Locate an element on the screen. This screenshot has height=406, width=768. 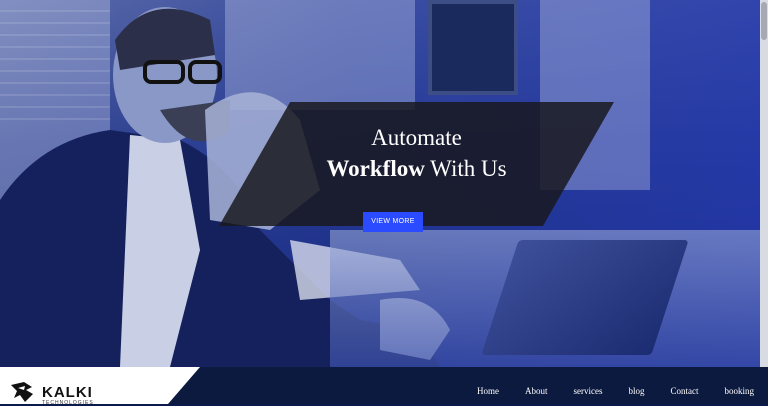
scrollbar-thumb is located at coordinates (764, 21).